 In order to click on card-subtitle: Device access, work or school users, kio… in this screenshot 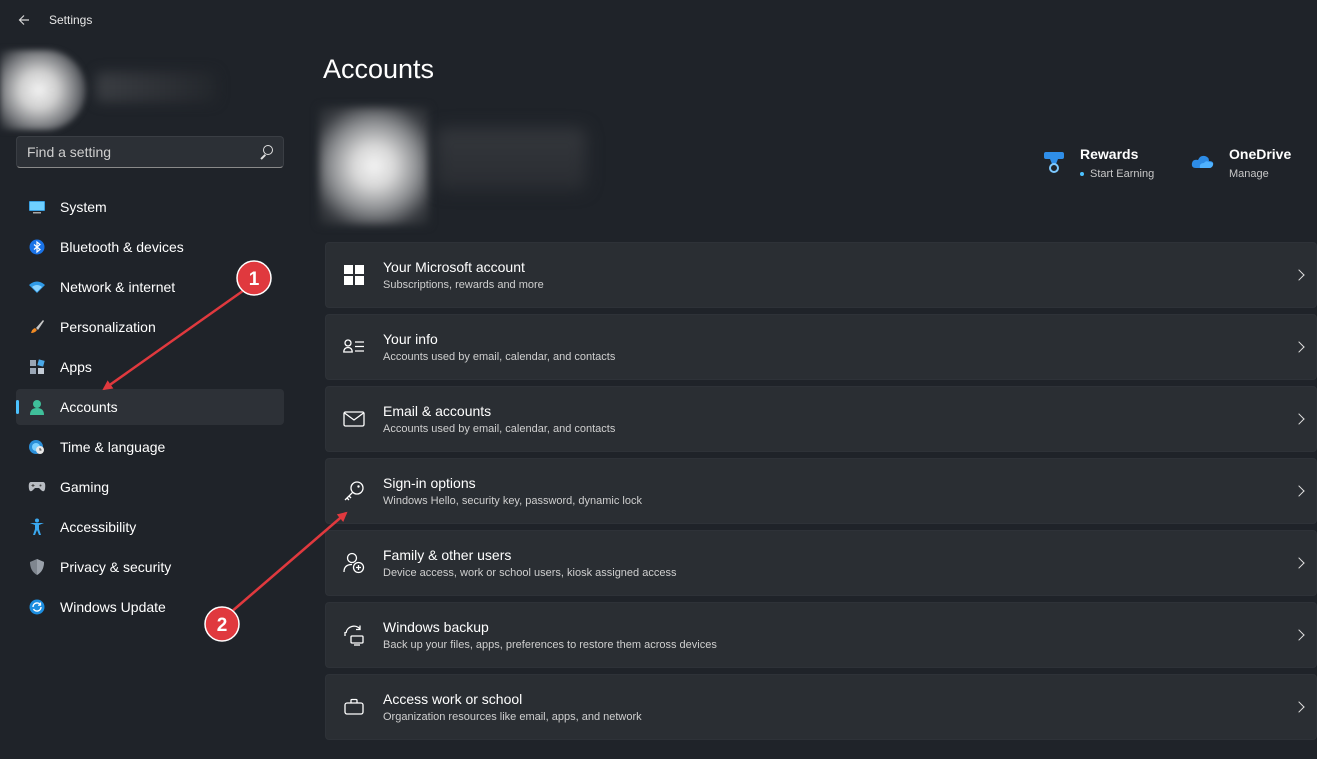, I will do `click(530, 573)`.